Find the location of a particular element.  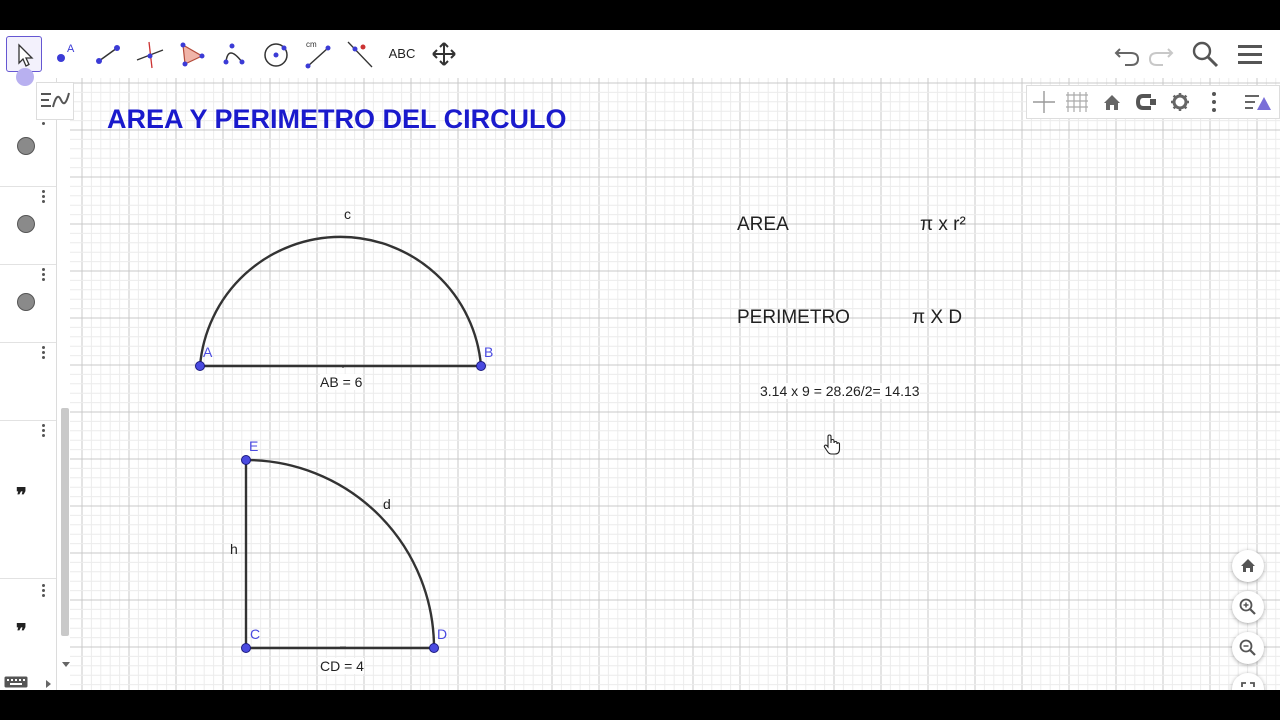

perpendicular-tool-button is located at coordinates (150, 54).